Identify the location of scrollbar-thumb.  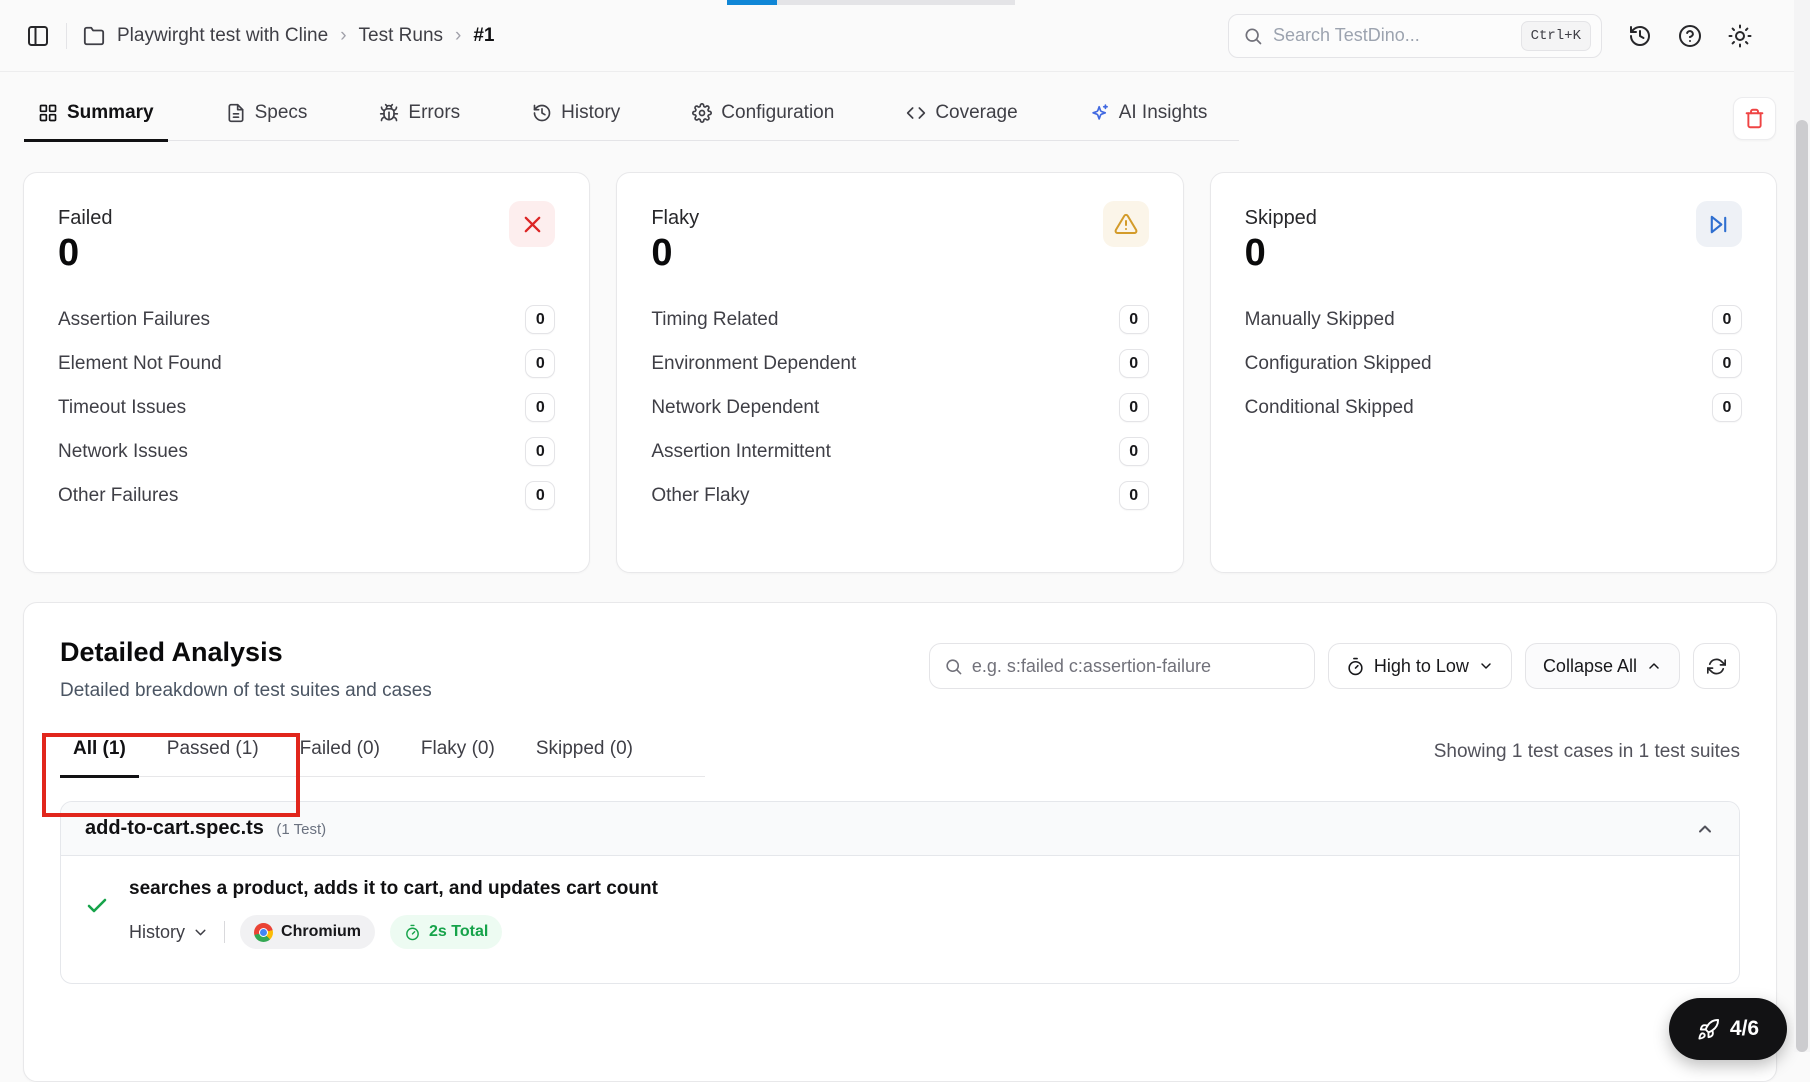
(1802, 586).